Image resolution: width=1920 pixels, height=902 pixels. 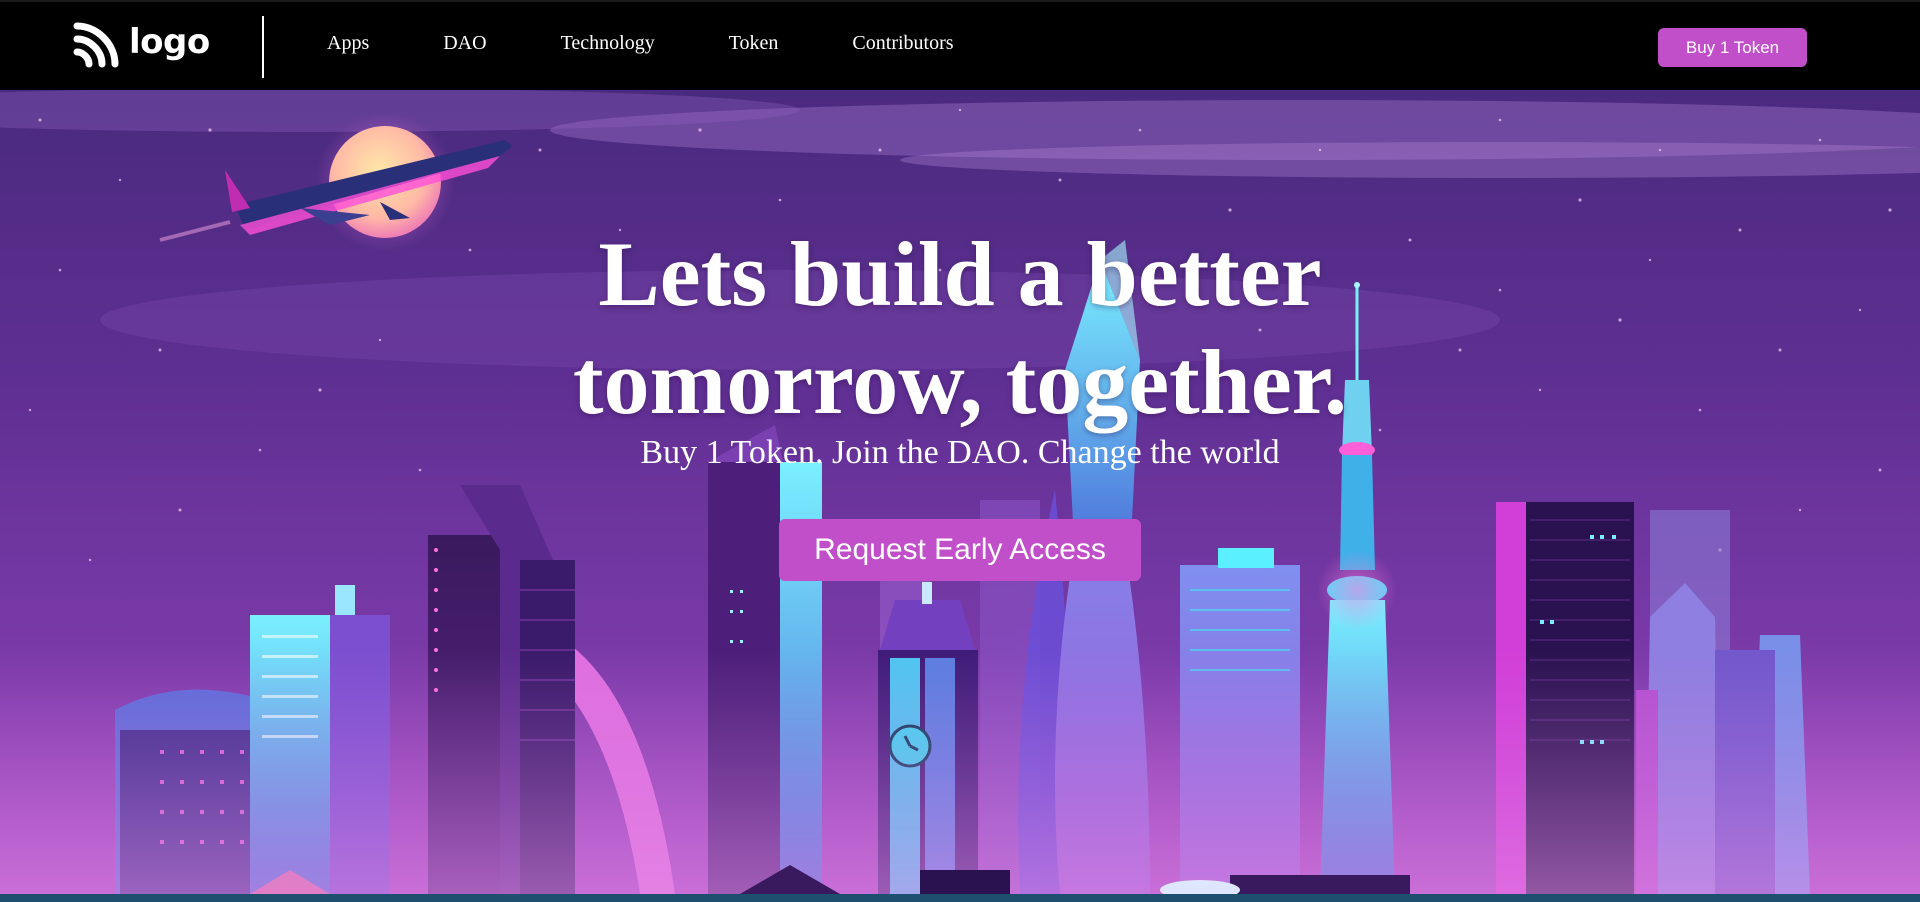 What do you see at coordinates (169, 42) in the screenshot?
I see `logo-text: logo` at bounding box center [169, 42].